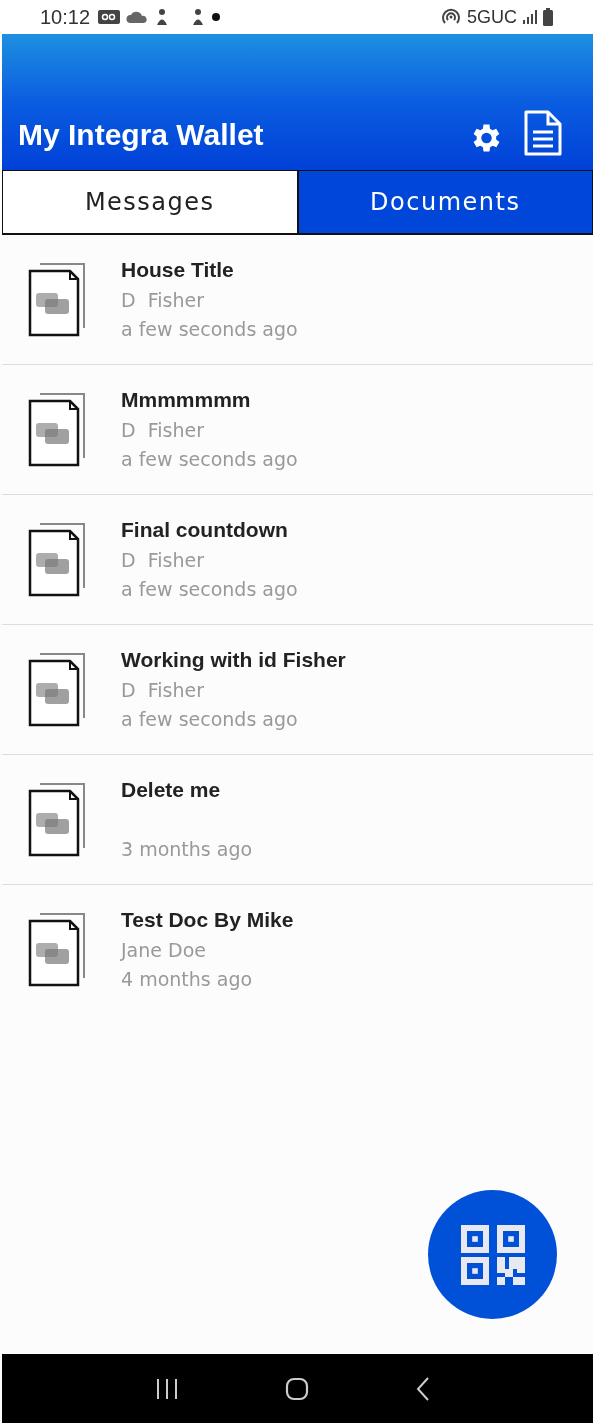  What do you see at coordinates (297, 300) in the screenshot?
I see `document-row: House Title D Fisher a few seconds ago` at bounding box center [297, 300].